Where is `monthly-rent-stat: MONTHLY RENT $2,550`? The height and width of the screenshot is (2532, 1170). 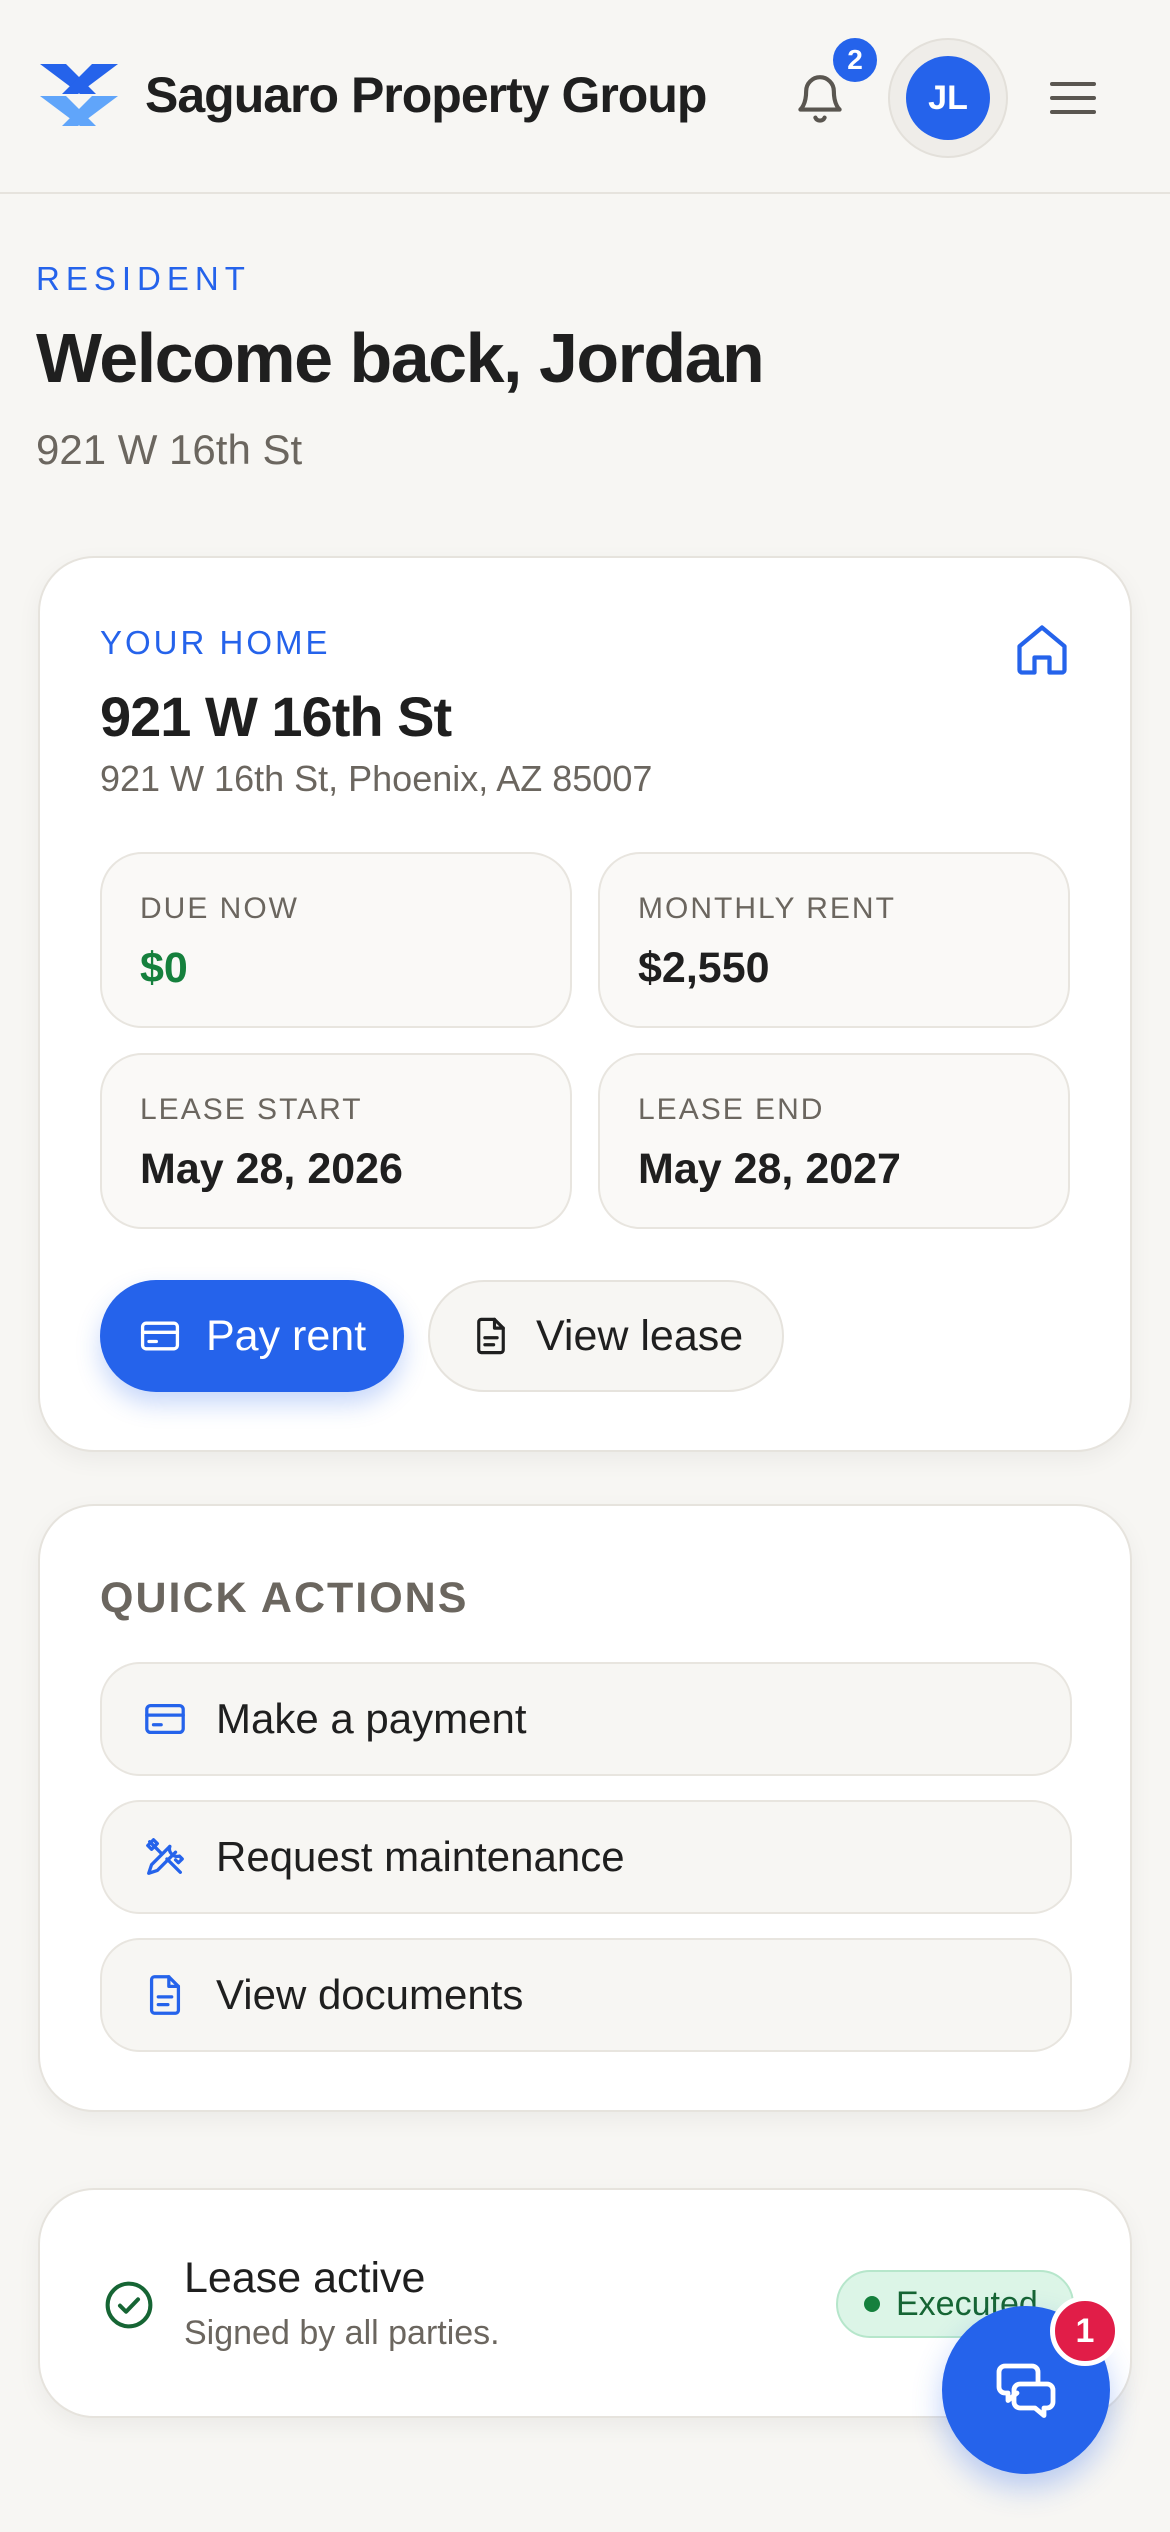 monthly-rent-stat: MONTHLY RENT $2,550 is located at coordinates (834, 940).